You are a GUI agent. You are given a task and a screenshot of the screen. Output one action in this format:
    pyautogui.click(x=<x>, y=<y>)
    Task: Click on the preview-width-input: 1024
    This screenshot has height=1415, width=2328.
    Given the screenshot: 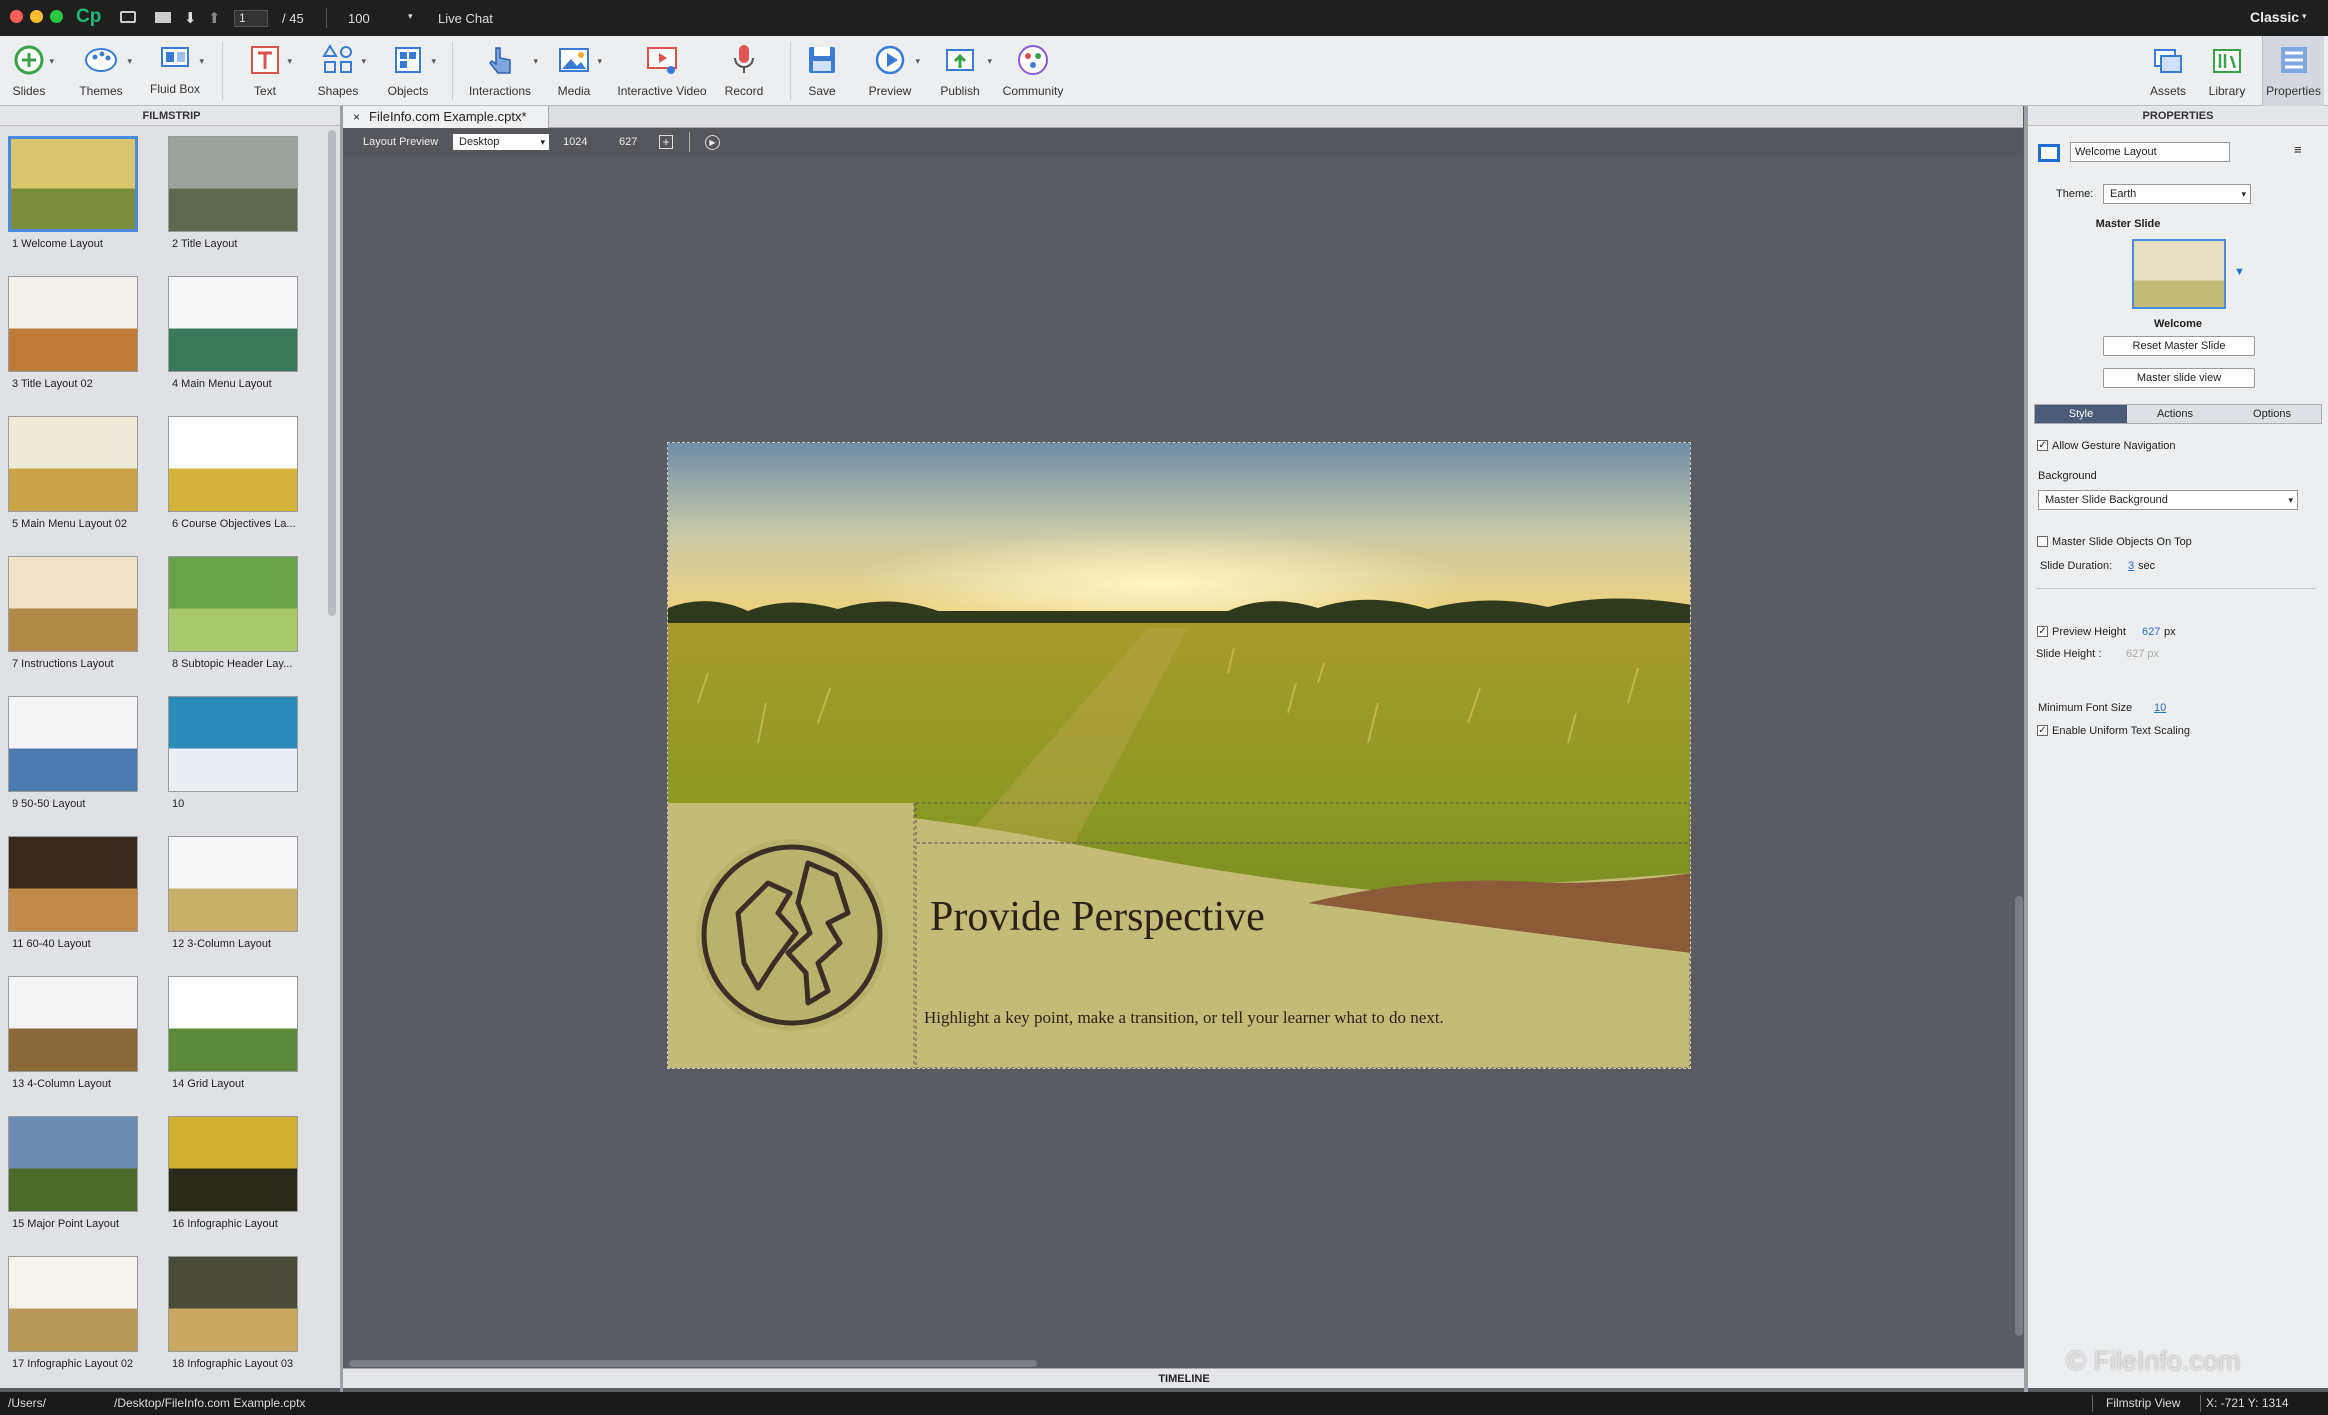 What is the action you would take?
    pyautogui.click(x=575, y=142)
    